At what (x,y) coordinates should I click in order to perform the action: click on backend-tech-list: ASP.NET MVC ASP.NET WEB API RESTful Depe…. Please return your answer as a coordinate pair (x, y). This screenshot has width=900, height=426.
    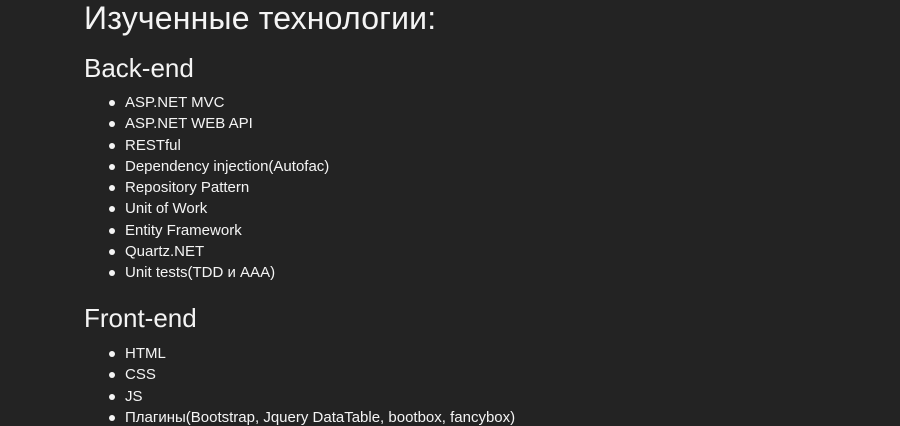
    Looking at the image, I should click on (218, 188).